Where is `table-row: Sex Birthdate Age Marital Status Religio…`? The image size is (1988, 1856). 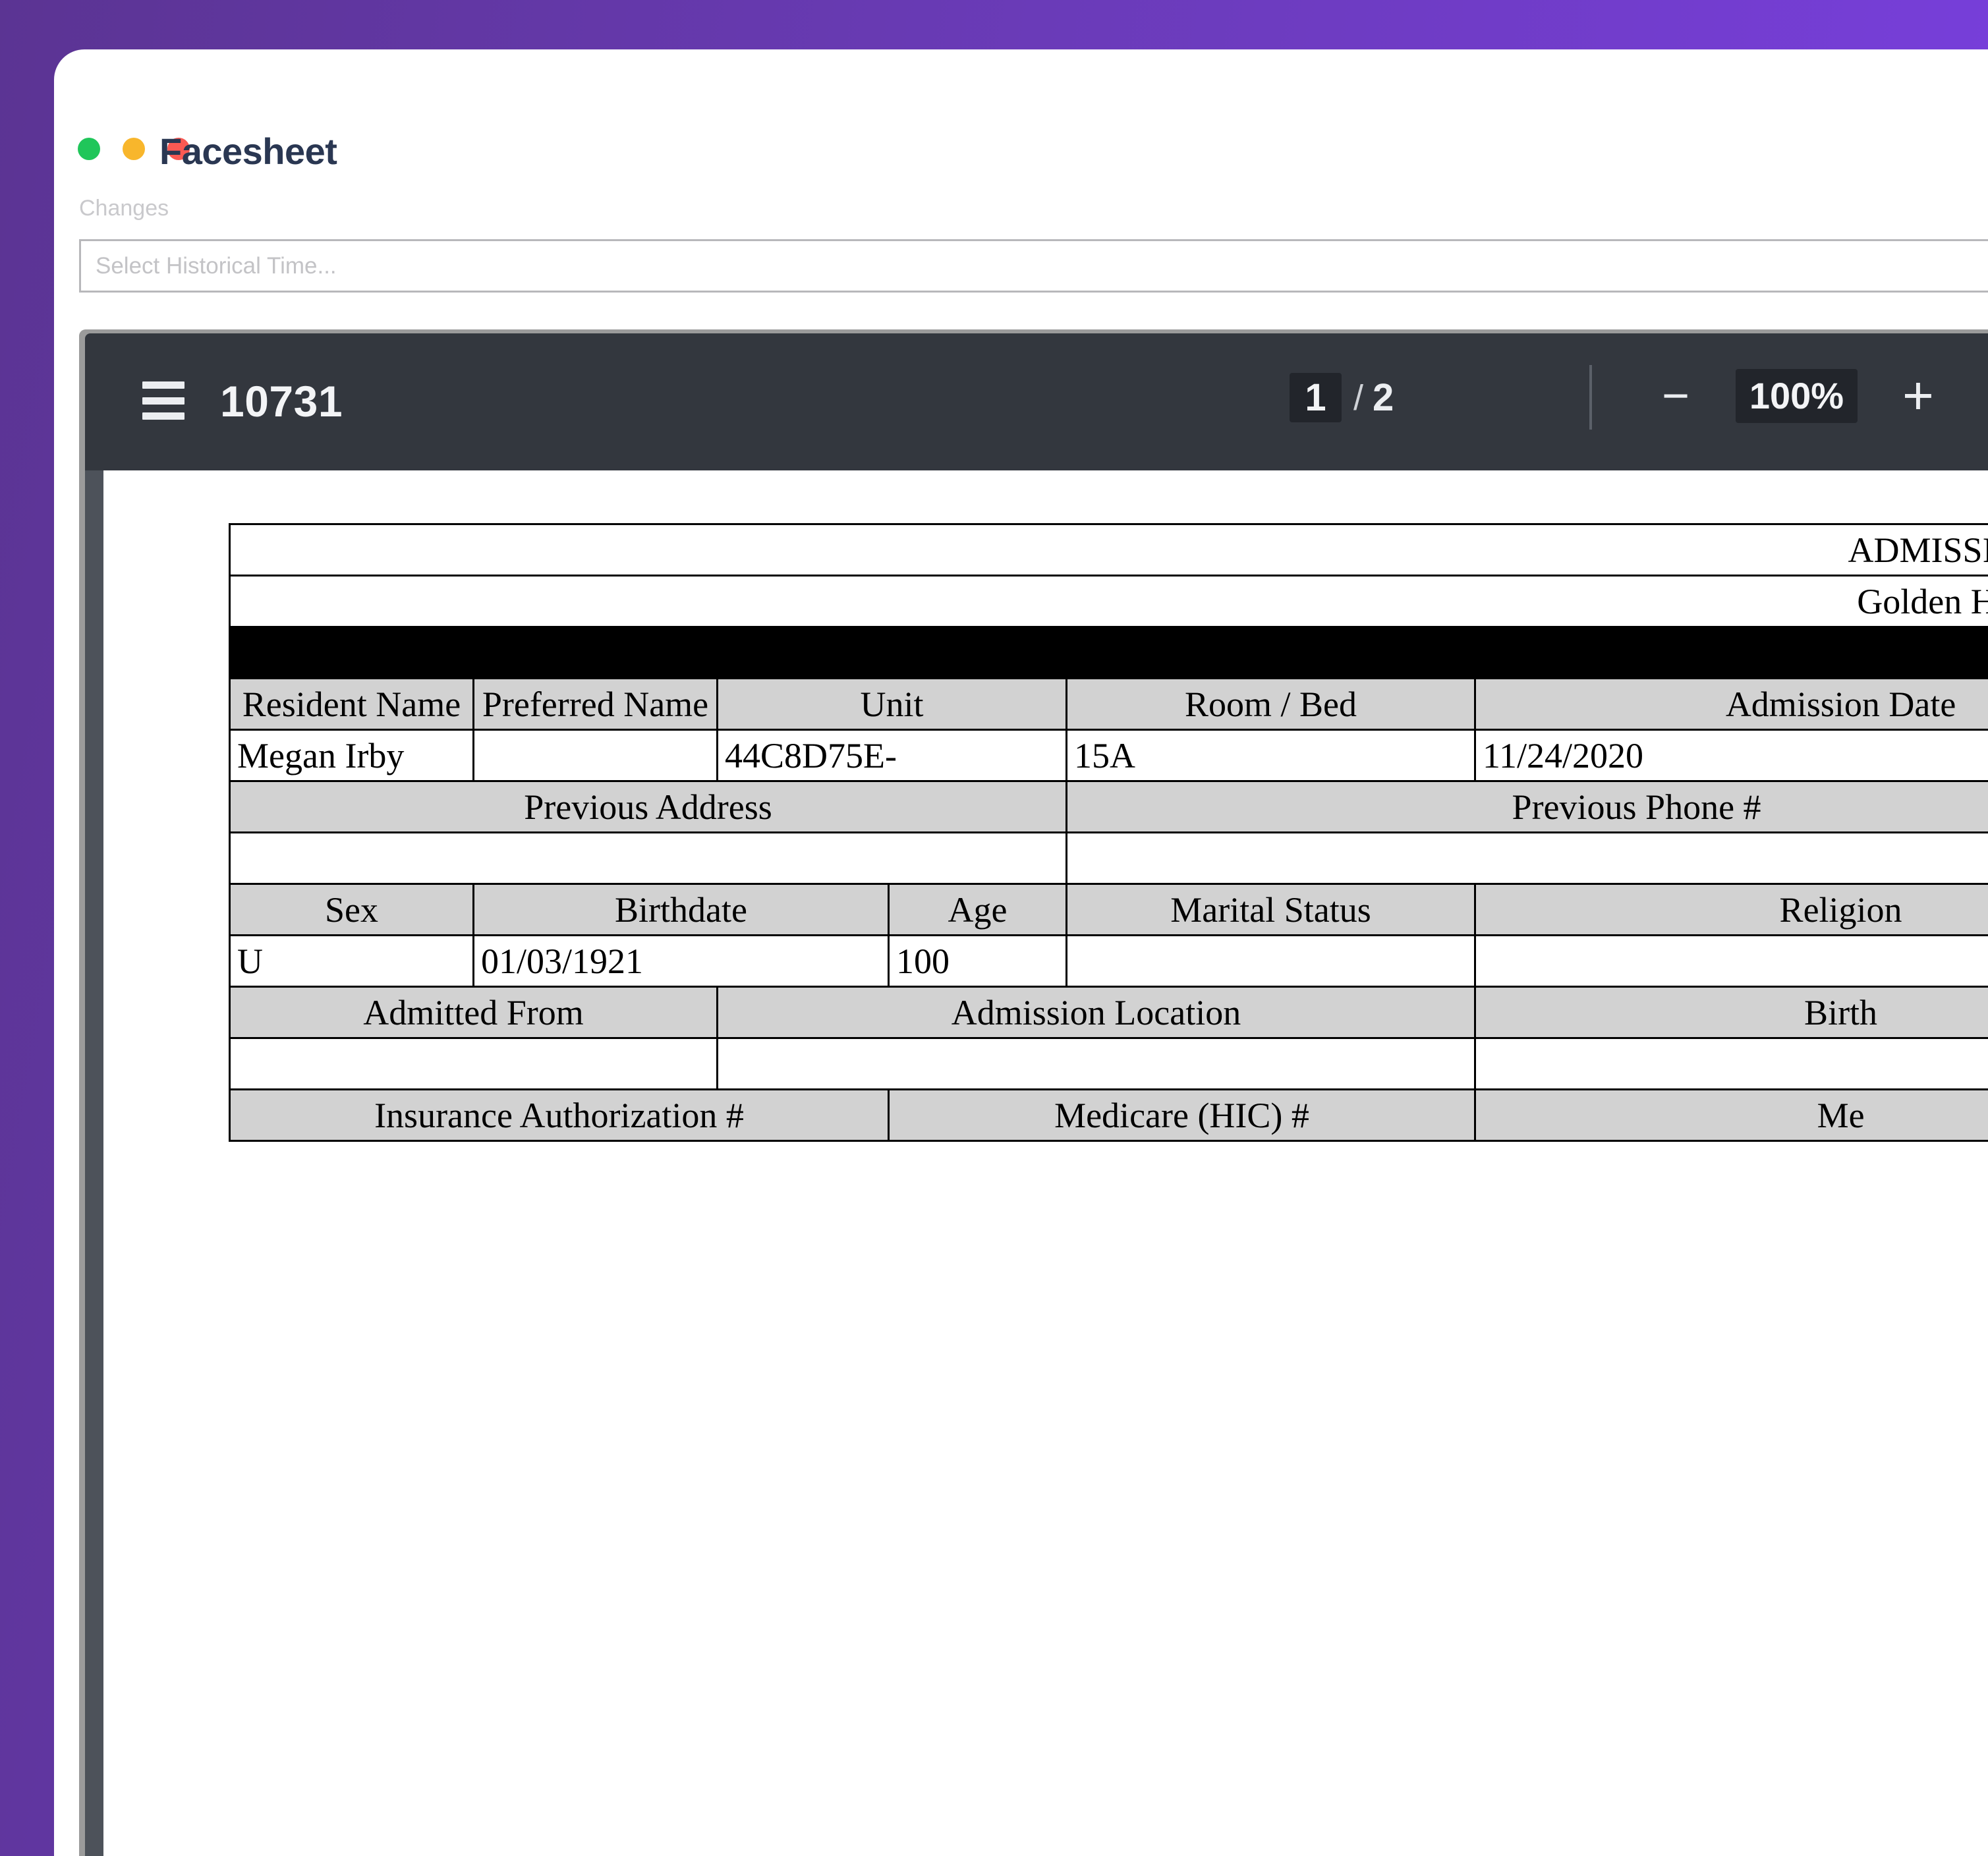
table-row: Sex Birthdate Age Marital Status Religio… is located at coordinates (1108, 909).